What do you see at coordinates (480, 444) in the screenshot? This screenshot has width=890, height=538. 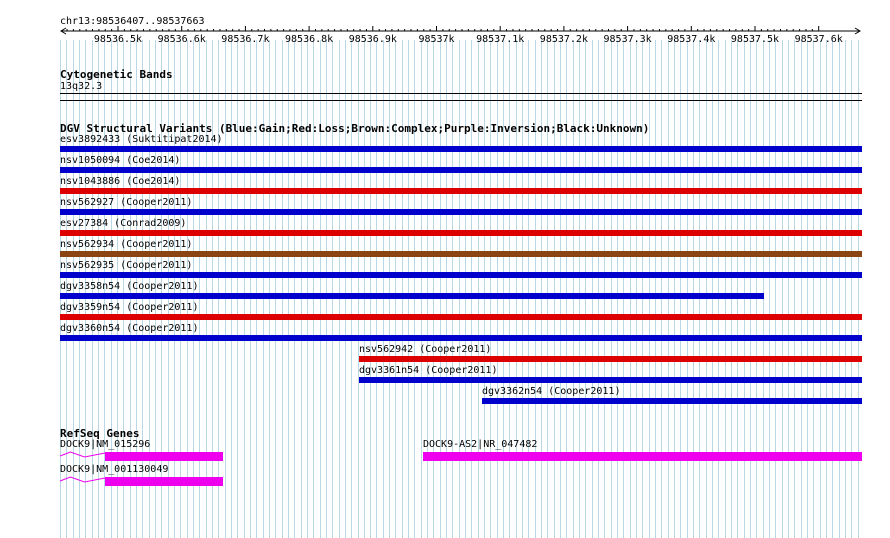 I see `refseq-gene-label: DOCK9-AS2|NR_047482` at bounding box center [480, 444].